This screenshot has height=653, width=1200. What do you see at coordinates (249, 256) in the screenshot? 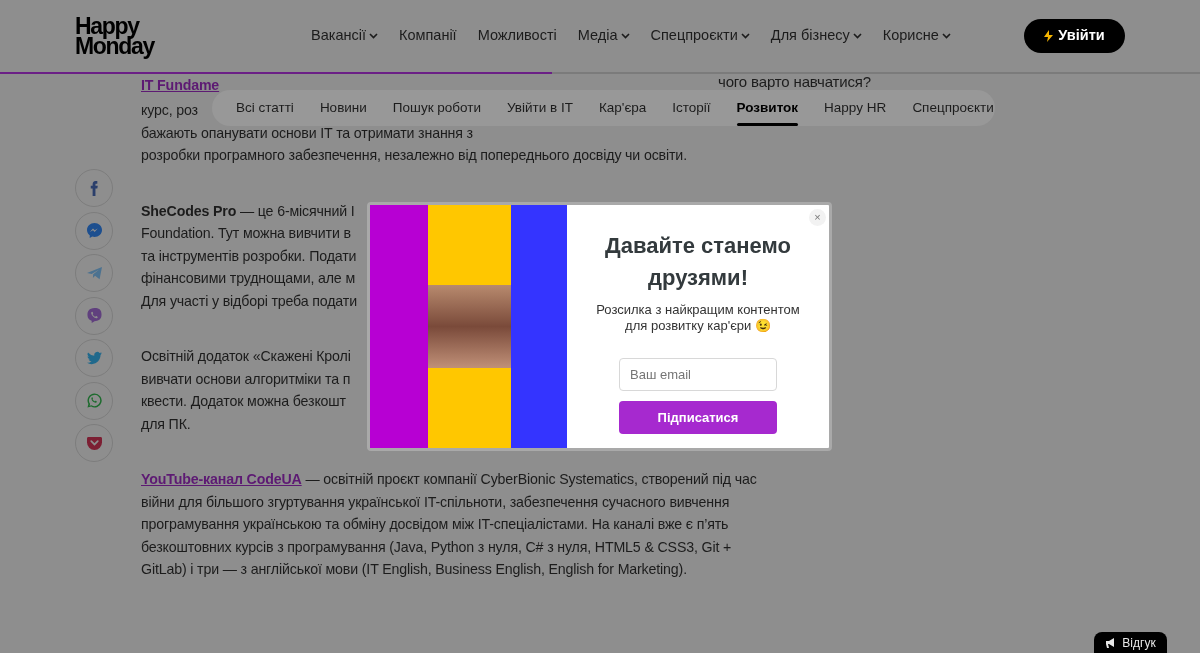
I see `paragraph-text: та інструментів розробки. Подати` at bounding box center [249, 256].